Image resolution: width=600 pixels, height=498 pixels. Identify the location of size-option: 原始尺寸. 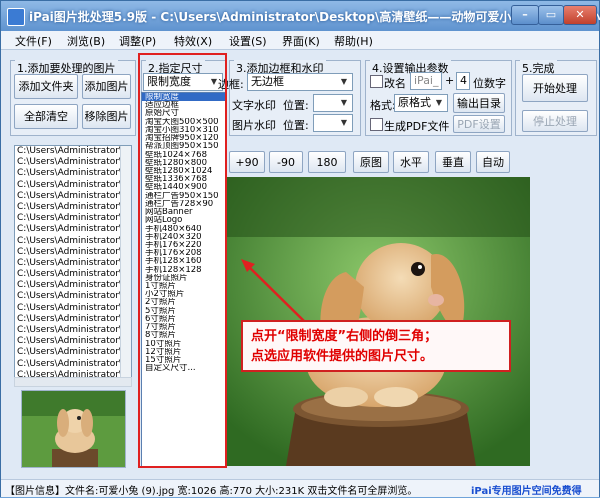
(184, 113).